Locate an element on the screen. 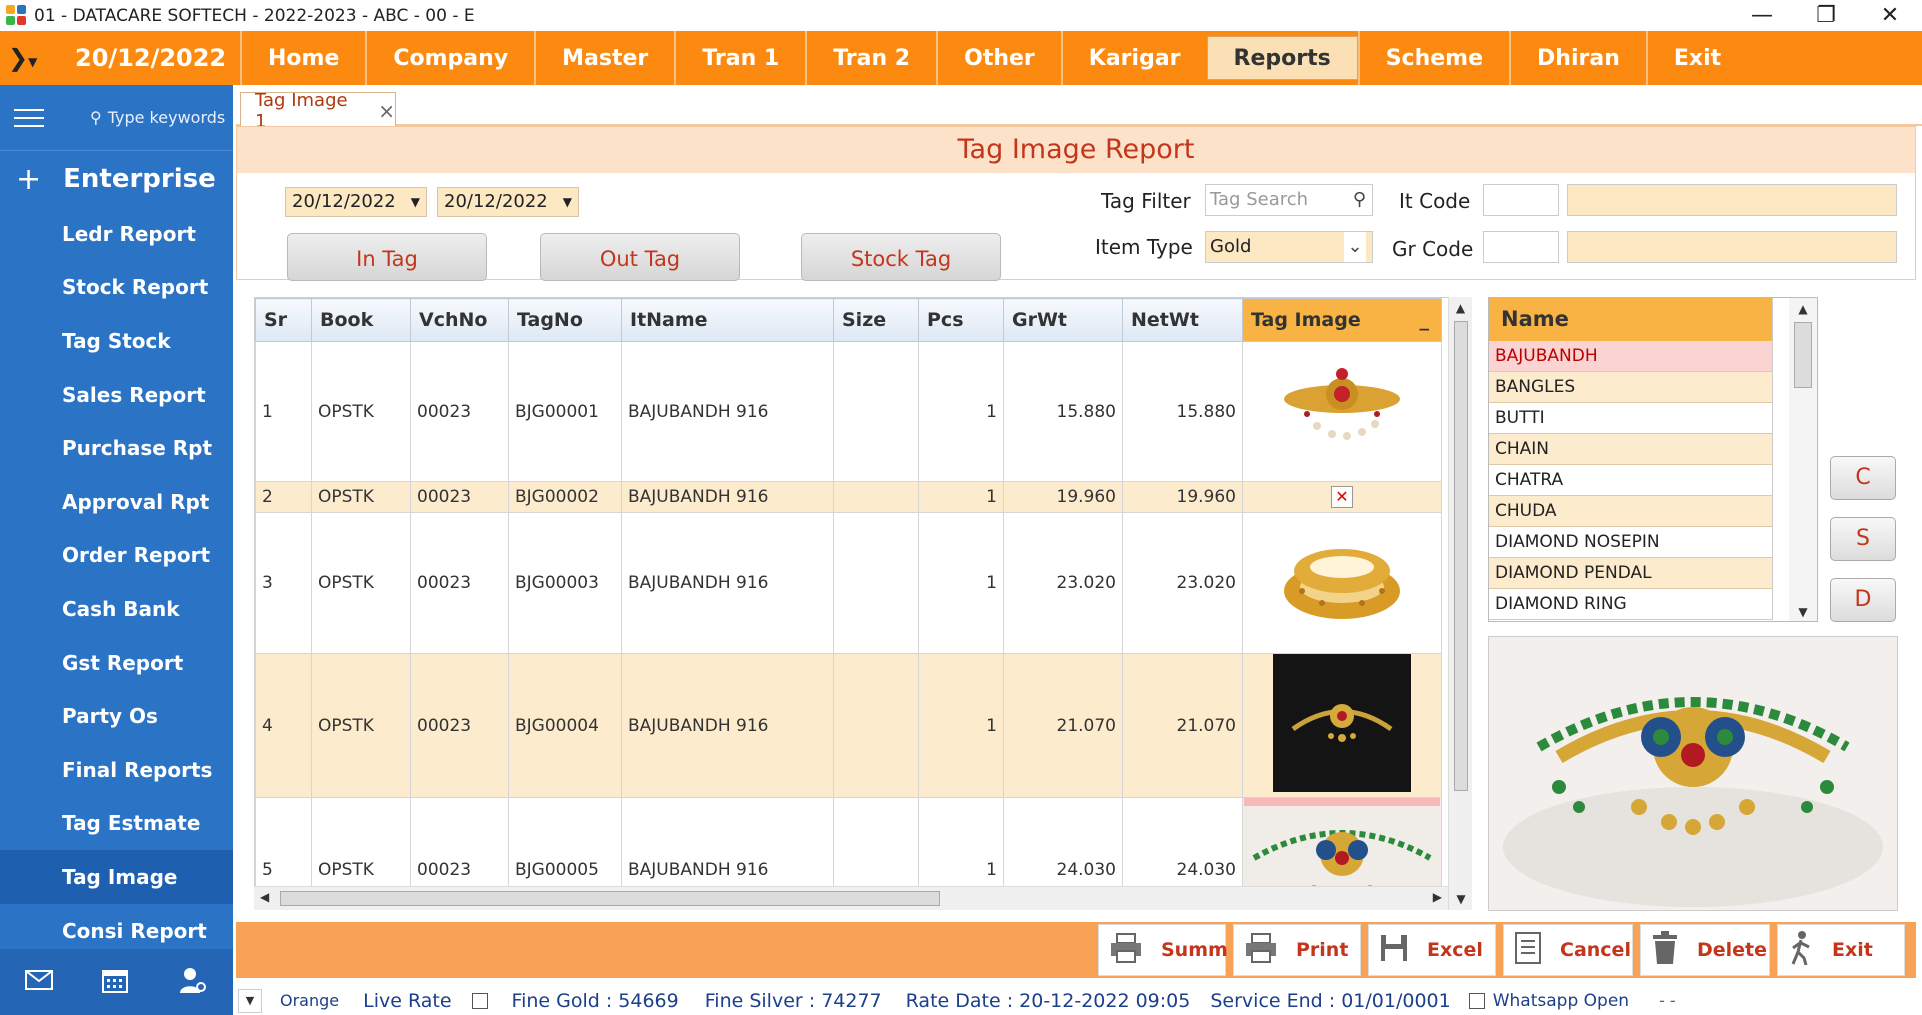 Image resolution: width=1922 pixels, height=1015 pixels. sidebar-section-label: Enterprise is located at coordinates (139, 179).